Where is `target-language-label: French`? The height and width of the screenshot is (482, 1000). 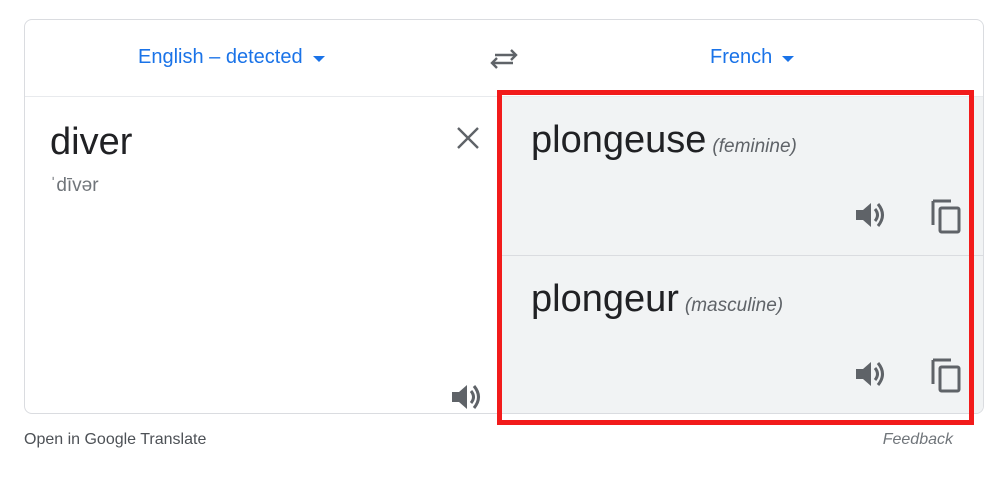 target-language-label: French is located at coordinates (741, 57).